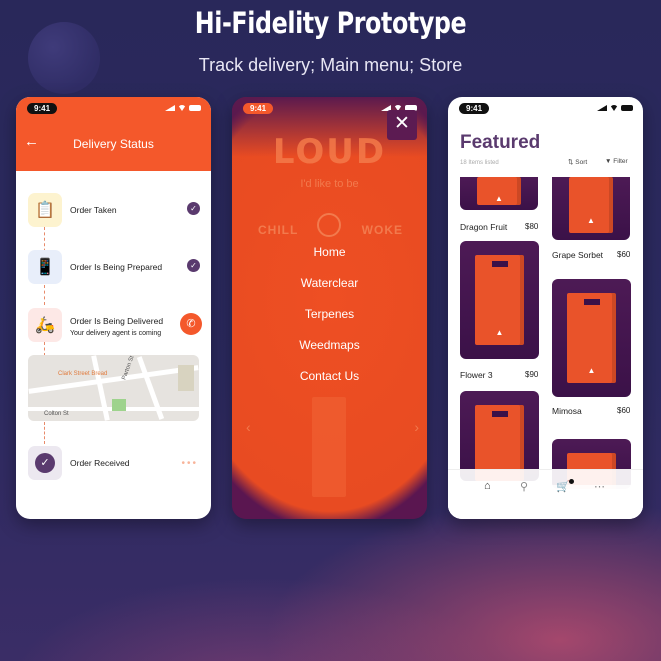 The height and width of the screenshot is (661, 661). I want to click on delivery-step: ✓ Order Received •••, so click(114, 464).